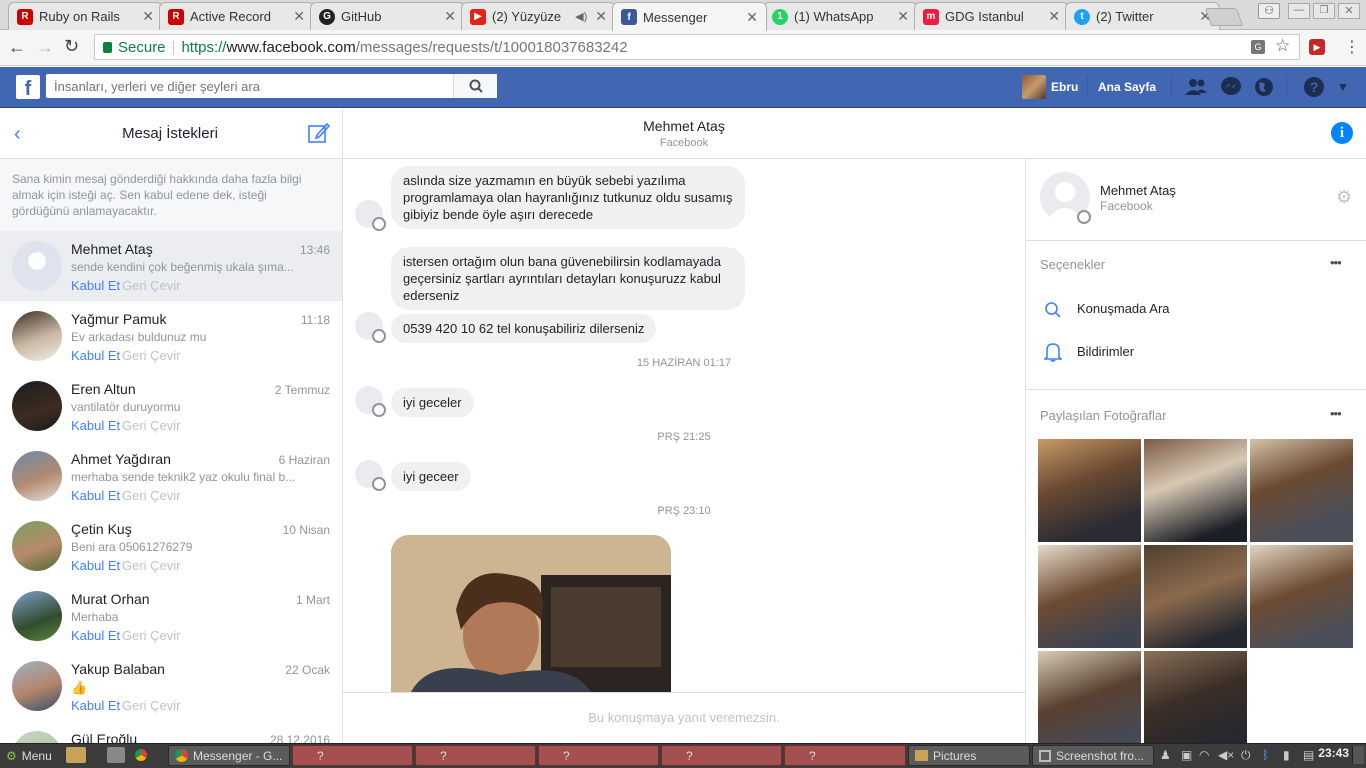 Image resolution: width=1366 pixels, height=768 pixels. I want to click on chrome-launcher-icon, so click(141, 755).